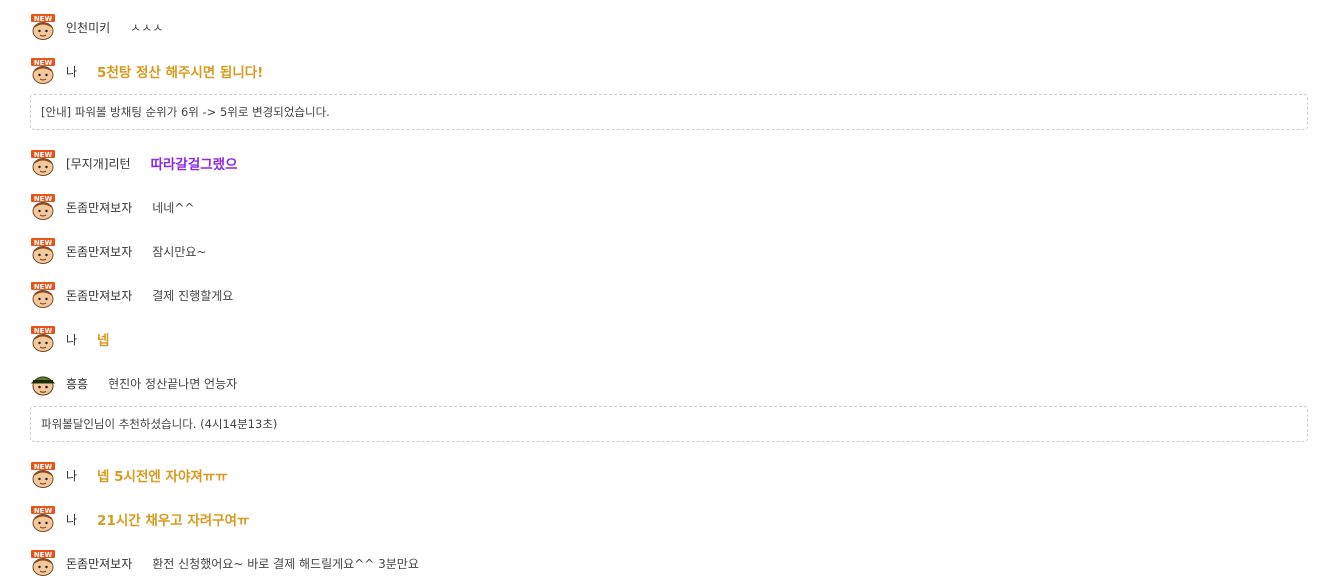 This screenshot has height=586, width=1341. What do you see at coordinates (134, 163) in the screenshot?
I see `chat-message: NEW [무지개]리턴 따라갈걸그랬으` at bounding box center [134, 163].